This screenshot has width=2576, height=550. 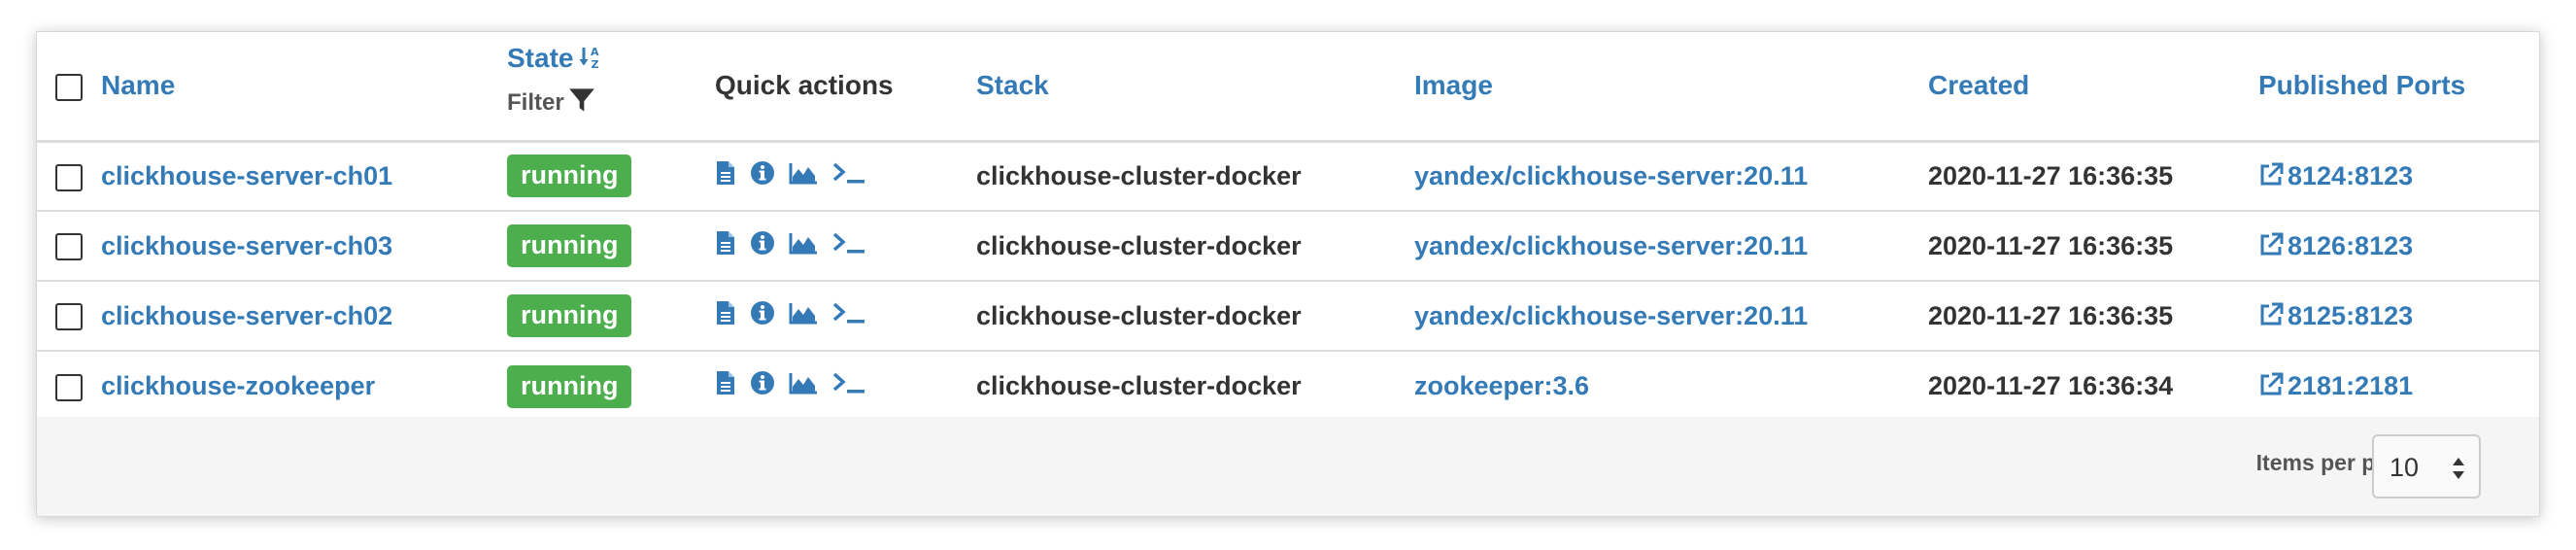 I want to click on container-name-link: clickhouse-server-ch03, so click(x=246, y=245).